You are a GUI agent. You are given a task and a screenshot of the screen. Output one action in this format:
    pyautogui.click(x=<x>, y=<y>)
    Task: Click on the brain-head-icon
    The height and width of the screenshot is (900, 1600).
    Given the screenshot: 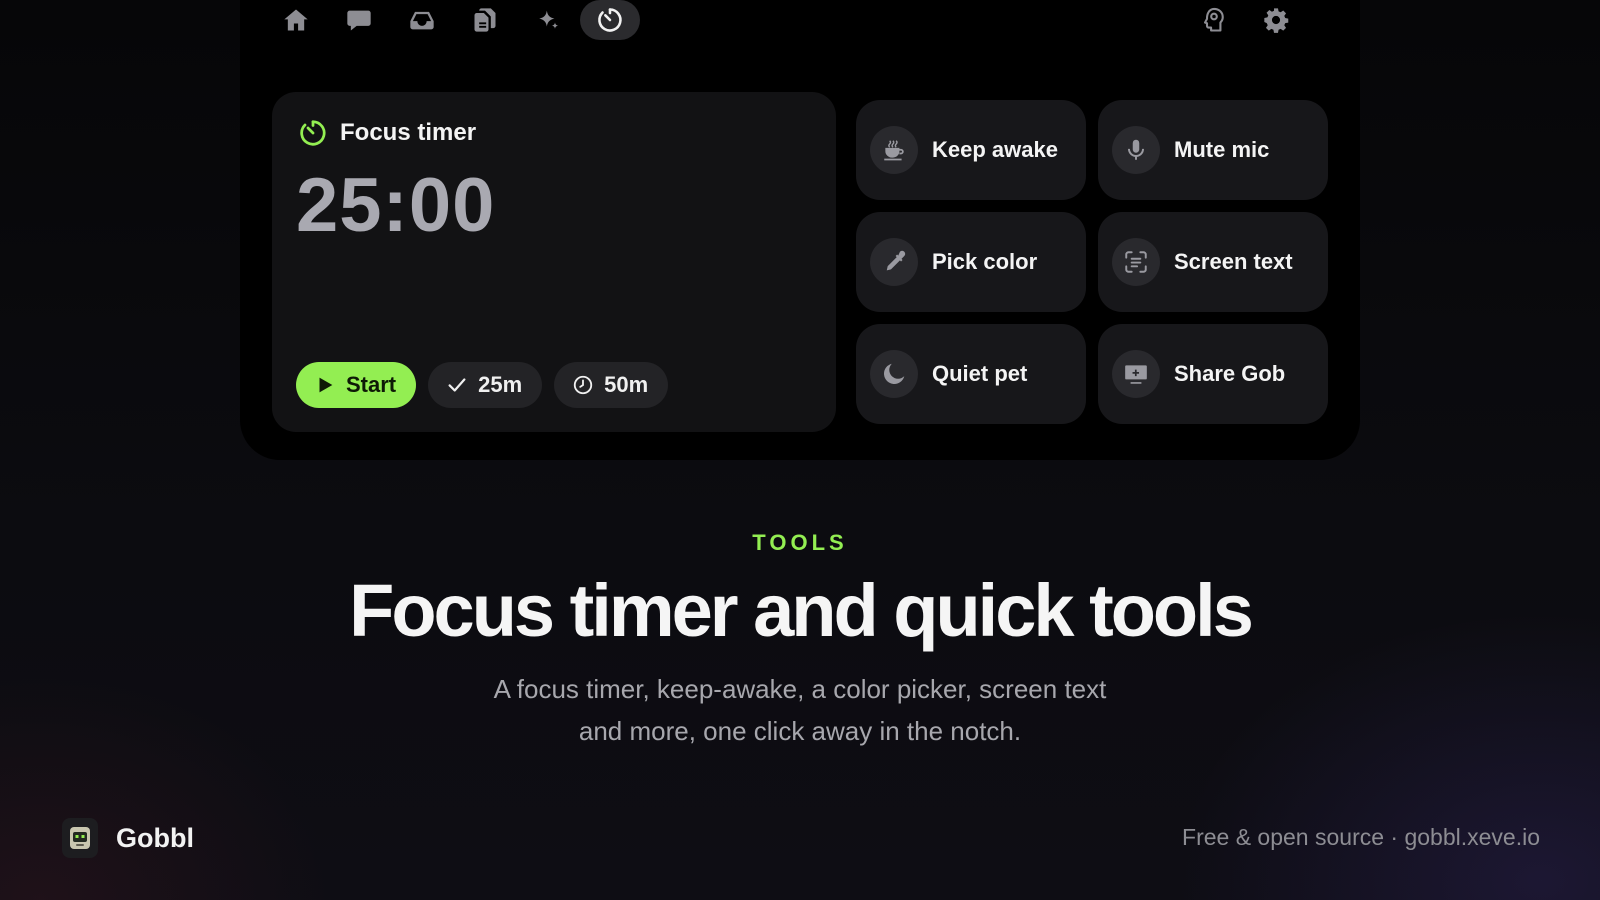 What is the action you would take?
    pyautogui.click(x=1213, y=19)
    